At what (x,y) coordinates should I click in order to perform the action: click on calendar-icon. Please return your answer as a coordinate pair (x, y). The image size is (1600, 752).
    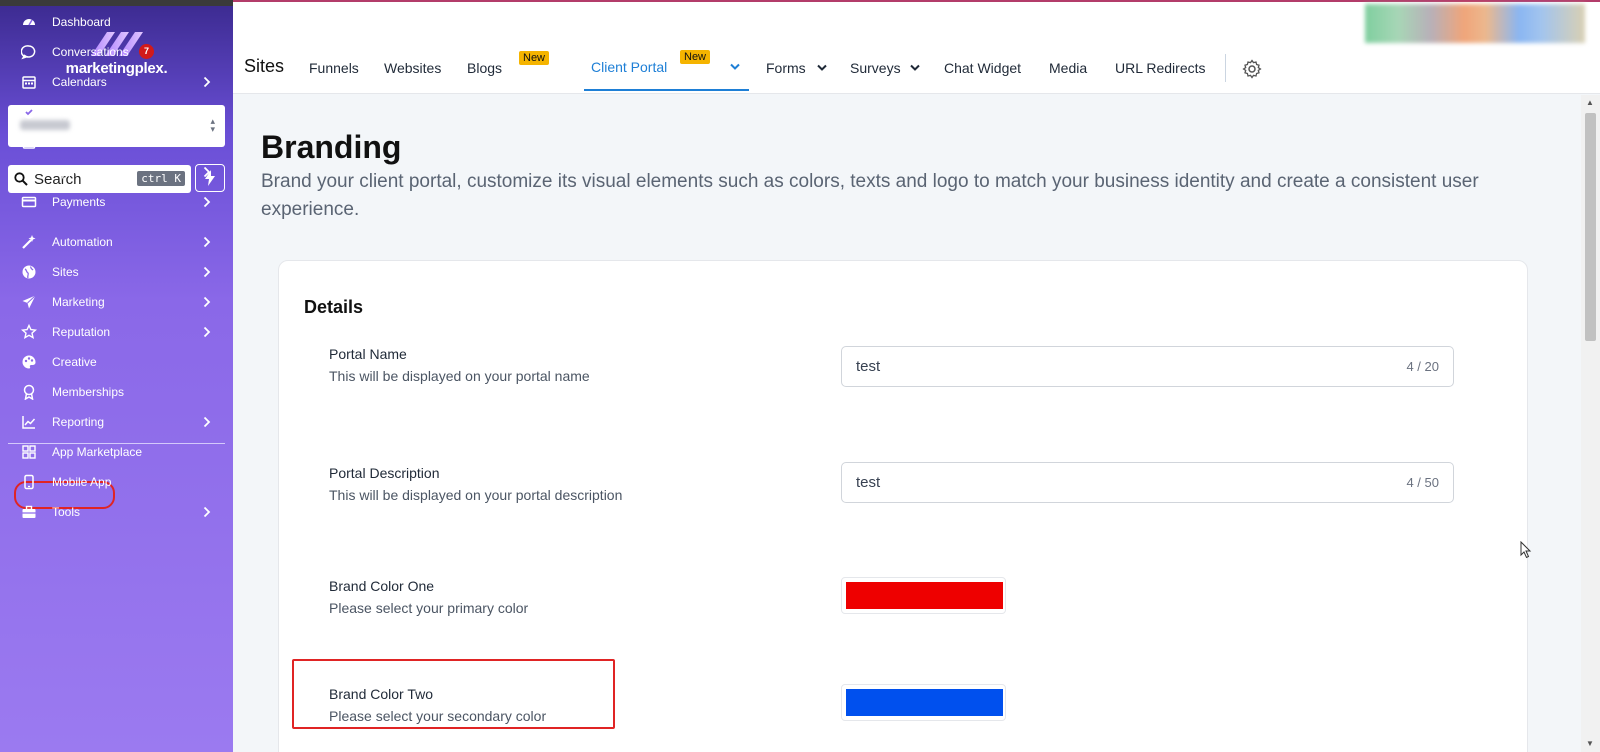
    Looking at the image, I should click on (29, 82).